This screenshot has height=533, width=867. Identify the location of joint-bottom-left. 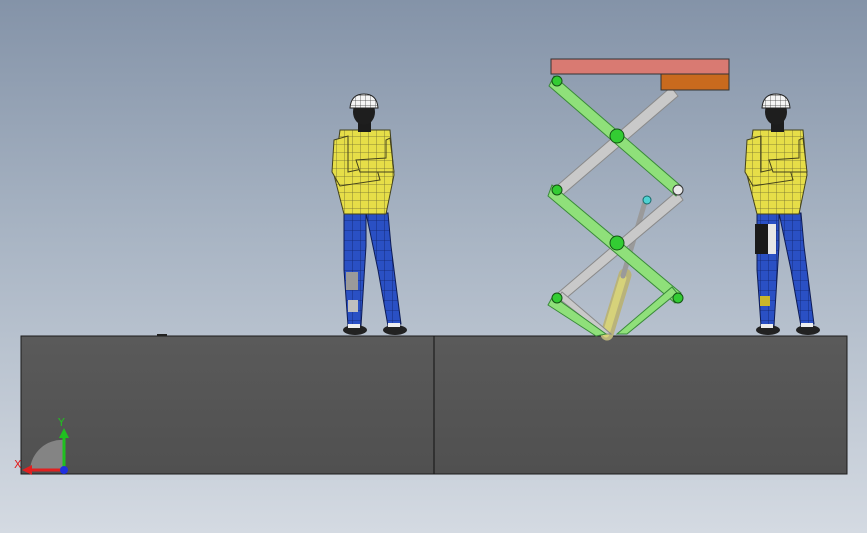
(557, 298).